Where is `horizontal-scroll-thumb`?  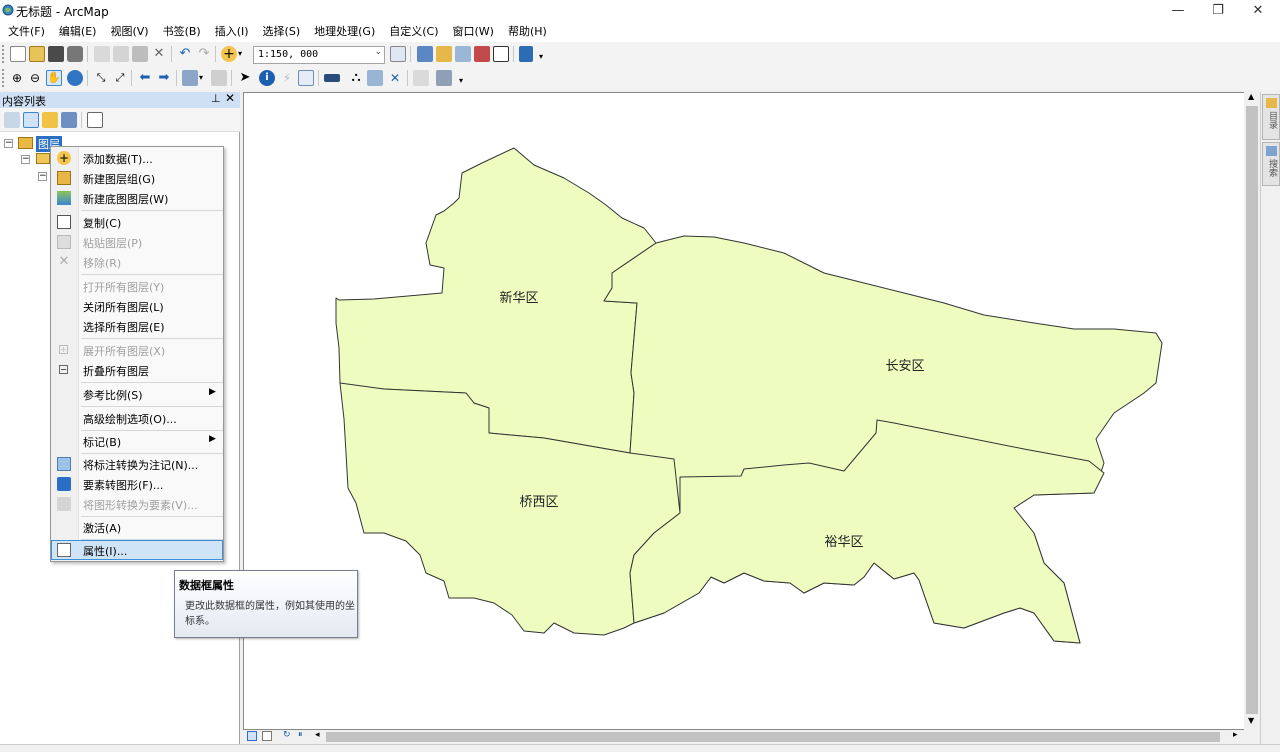 horizontal-scroll-thumb is located at coordinates (773, 737).